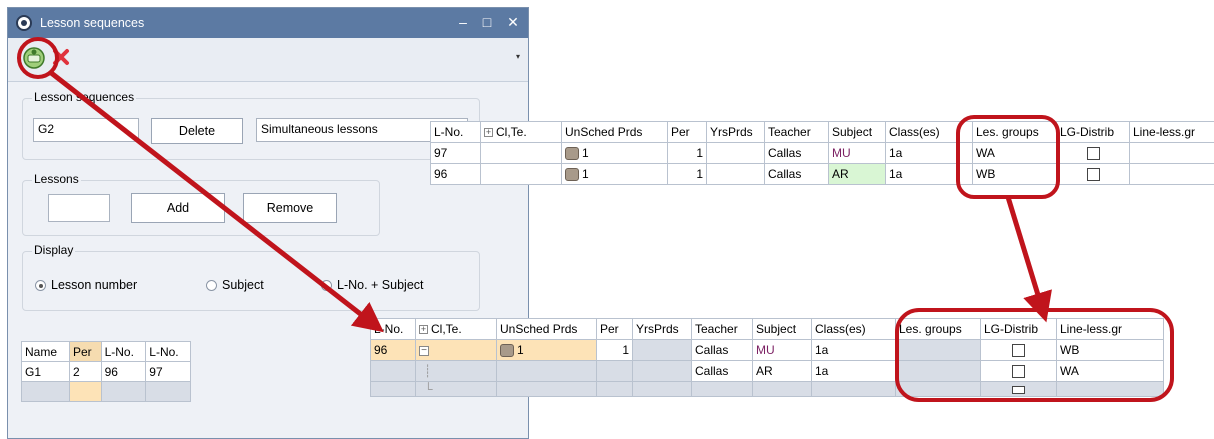  I want to click on down-arrow, so click(1028, 259).